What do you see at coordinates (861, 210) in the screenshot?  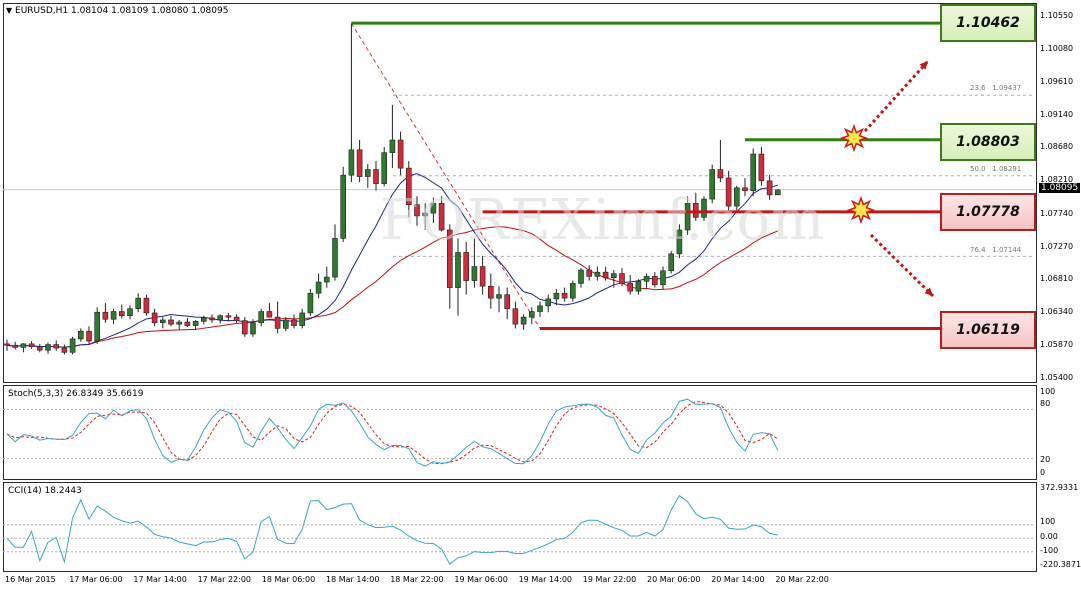 I see `burst-icon-lower` at bounding box center [861, 210].